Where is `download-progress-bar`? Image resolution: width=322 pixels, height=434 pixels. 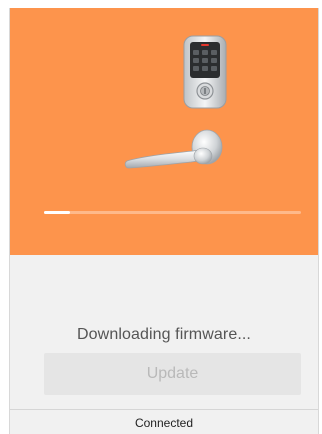 download-progress-bar is located at coordinates (172, 212).